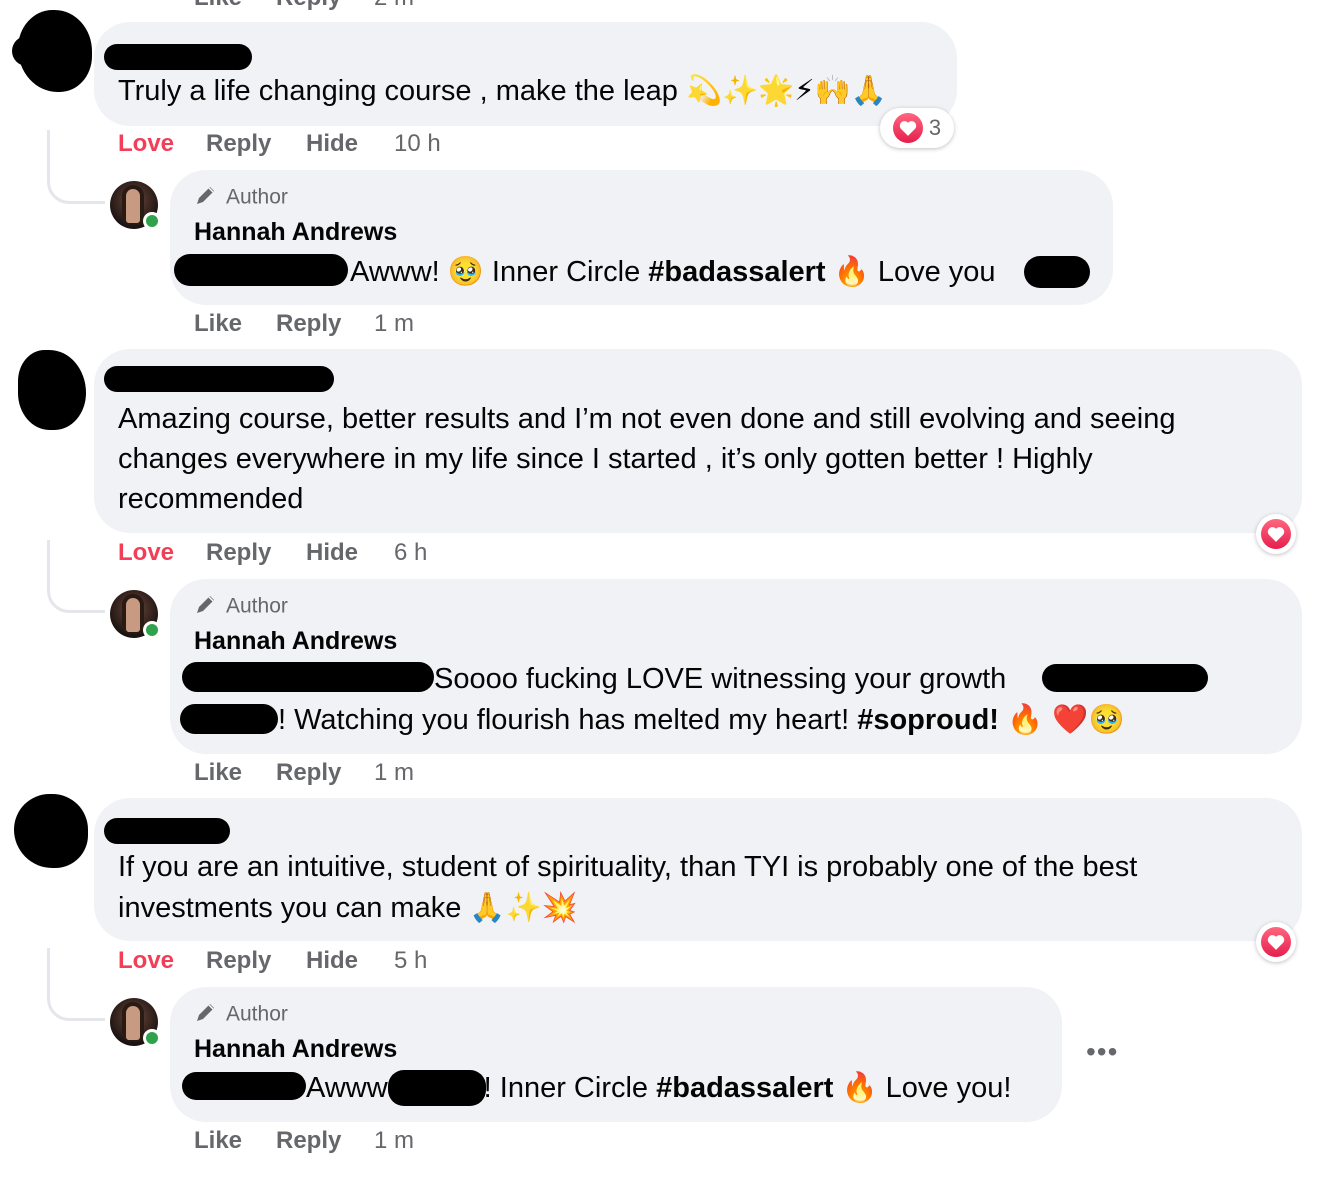 This screenshot has height=1182, width=1338. I want to click on comment-actions: Love Reply Hide 6 h, so click(318, 554).